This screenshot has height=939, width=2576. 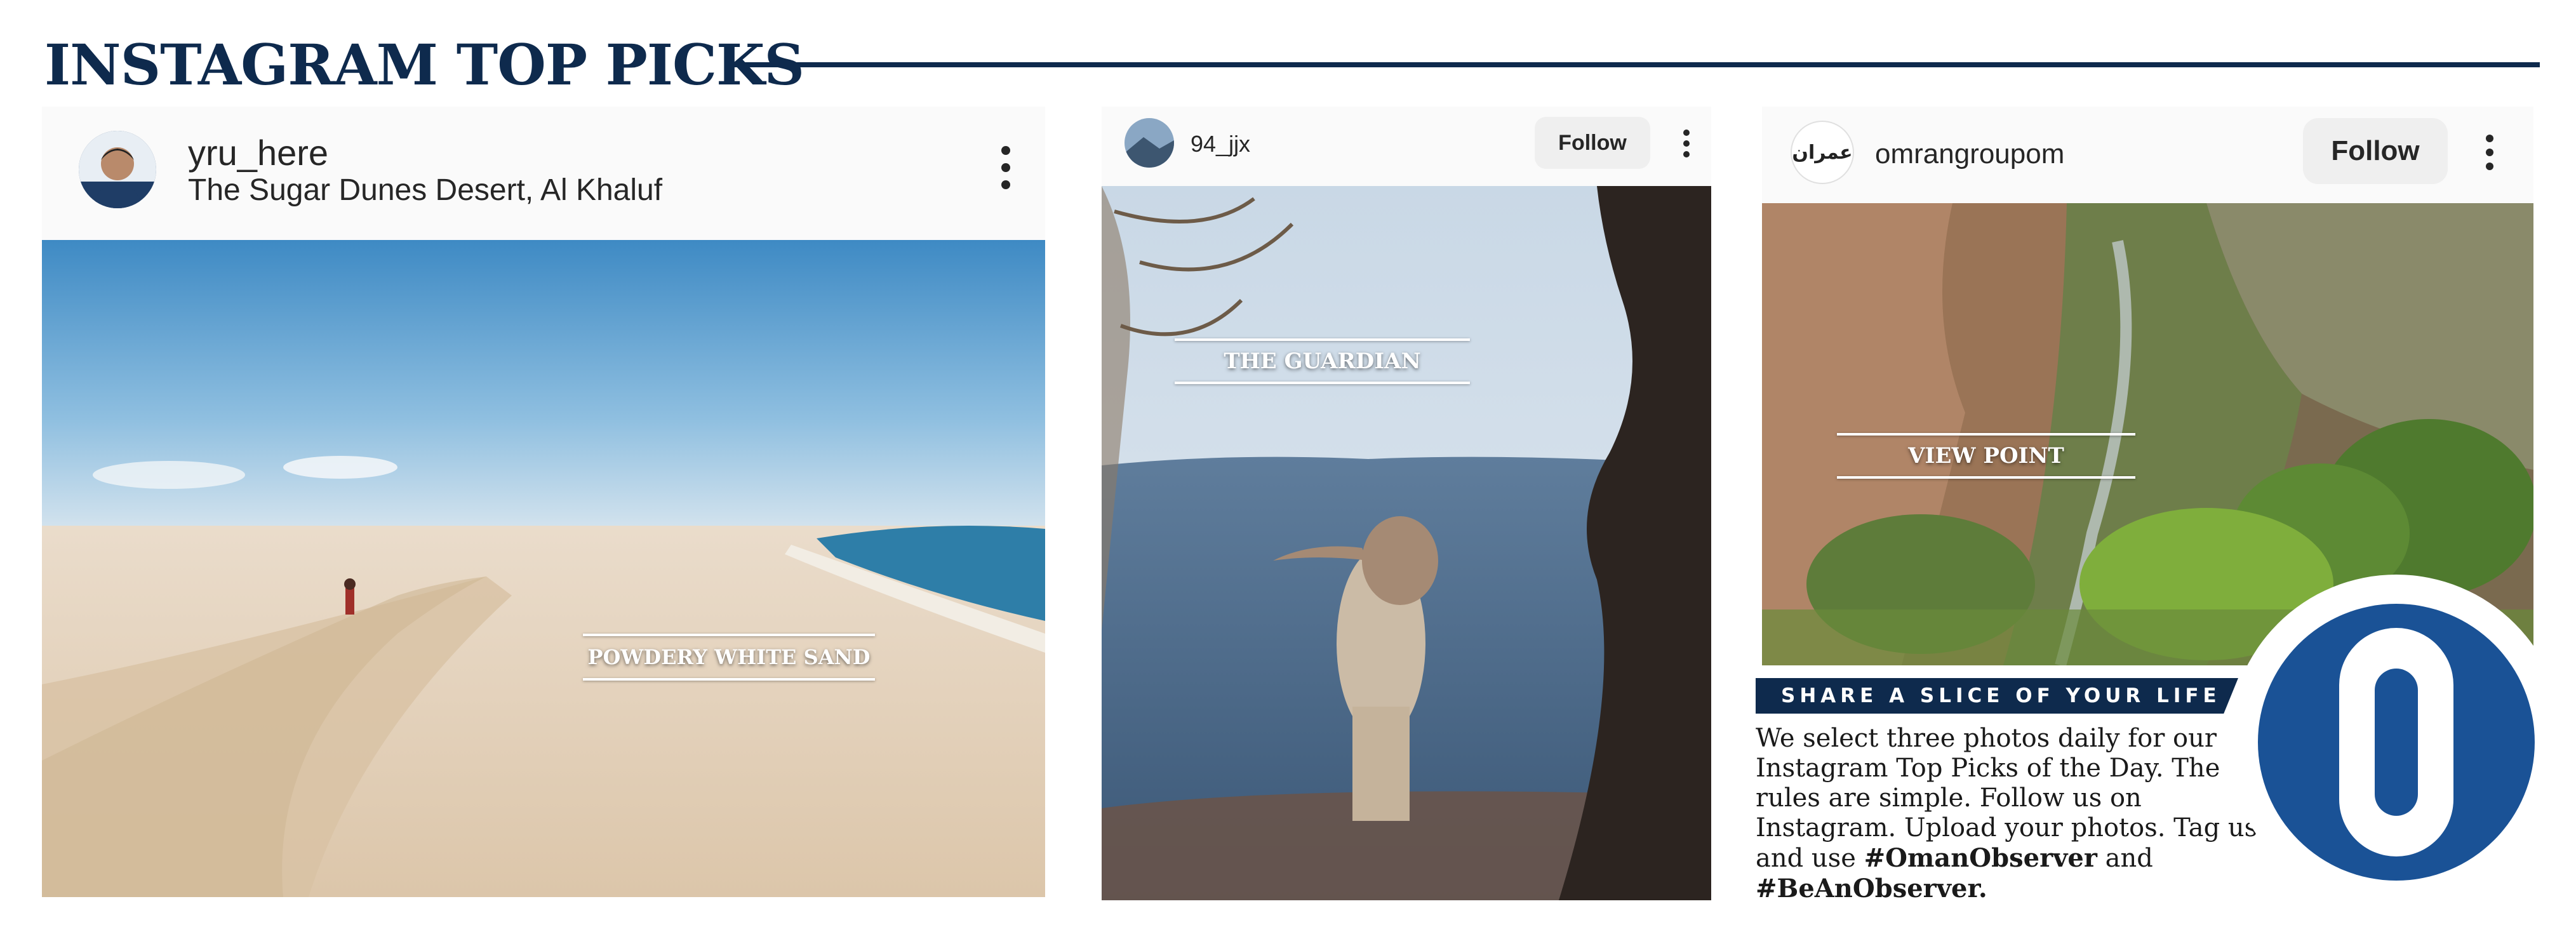 I want to click on title-rule, so click(x=1635, y=64).